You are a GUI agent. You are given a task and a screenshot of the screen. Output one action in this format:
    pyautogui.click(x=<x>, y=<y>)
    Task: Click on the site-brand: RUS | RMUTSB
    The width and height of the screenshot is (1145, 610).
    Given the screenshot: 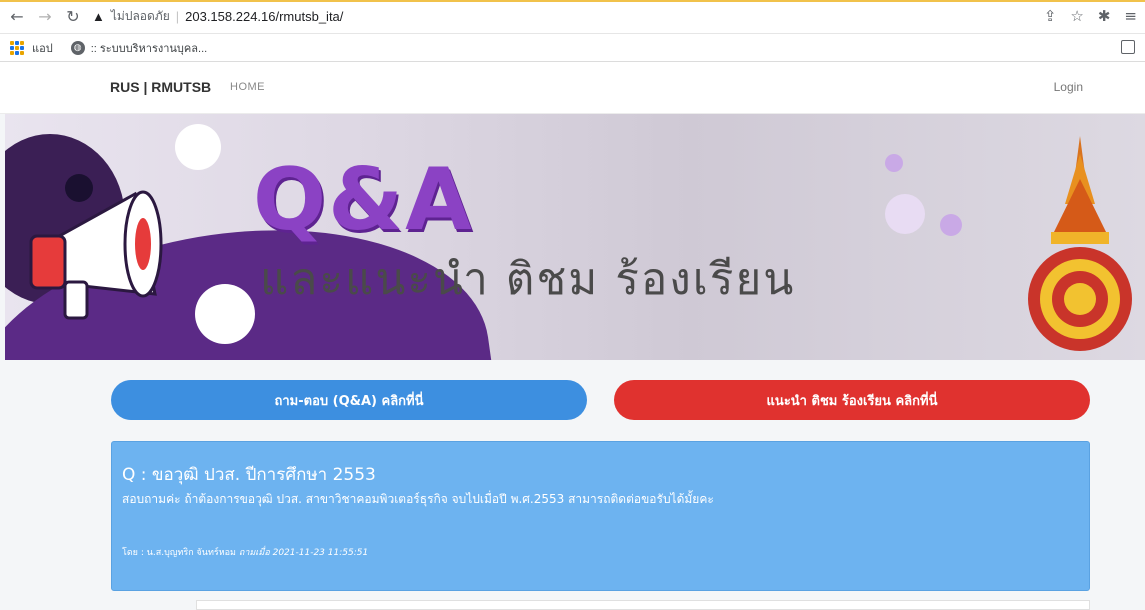 What is the action you would take?
    pyautogui.click(x=160, y=87)
    